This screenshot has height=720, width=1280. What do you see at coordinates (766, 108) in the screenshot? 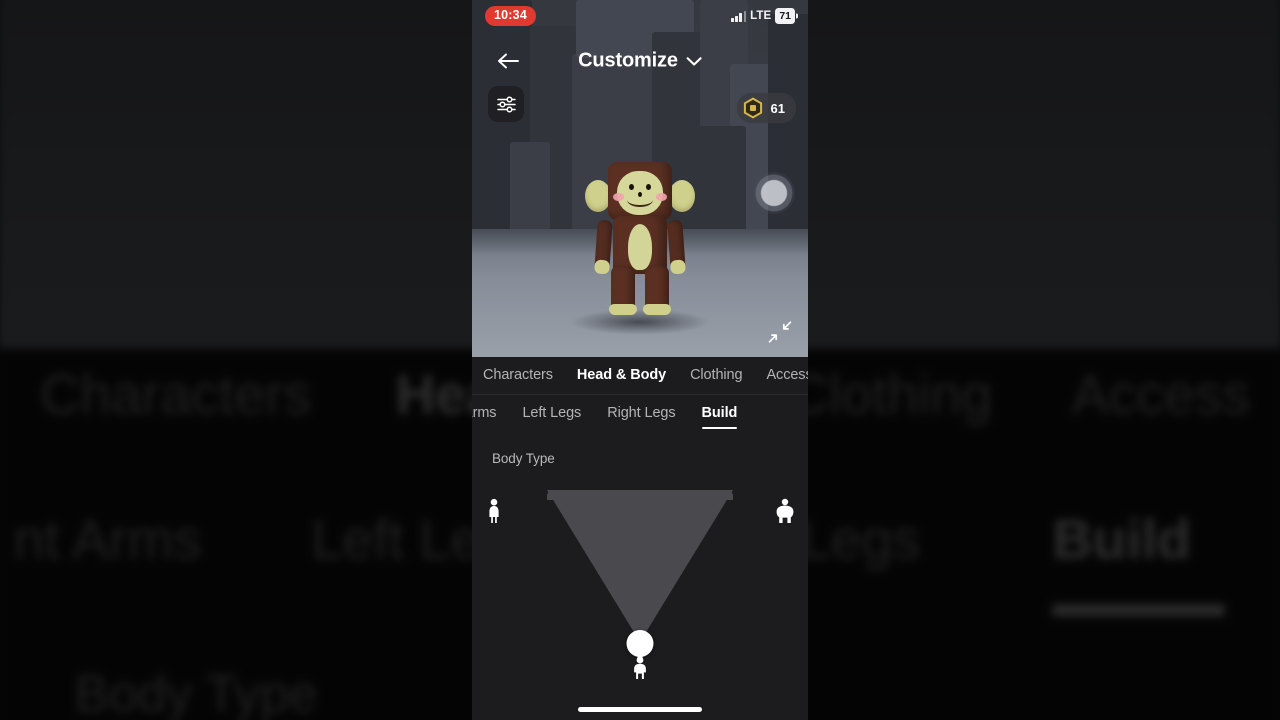
I see `currency-balance-chip: 61` at bounding box center [766, 108].